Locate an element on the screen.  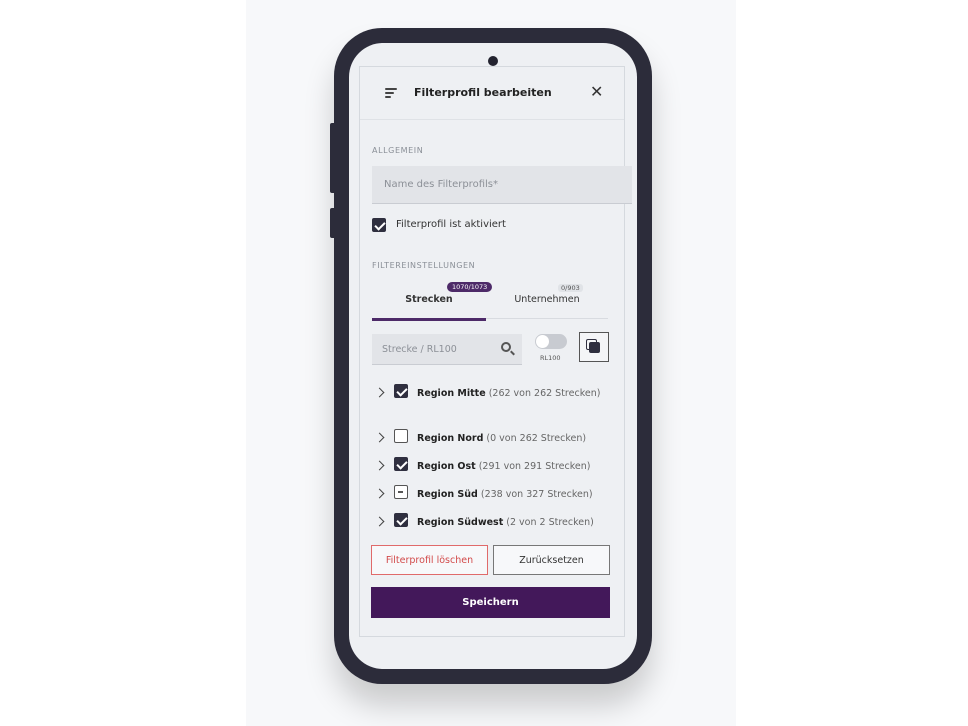
region-name: Region Süd is located at coordinates (447, 494).